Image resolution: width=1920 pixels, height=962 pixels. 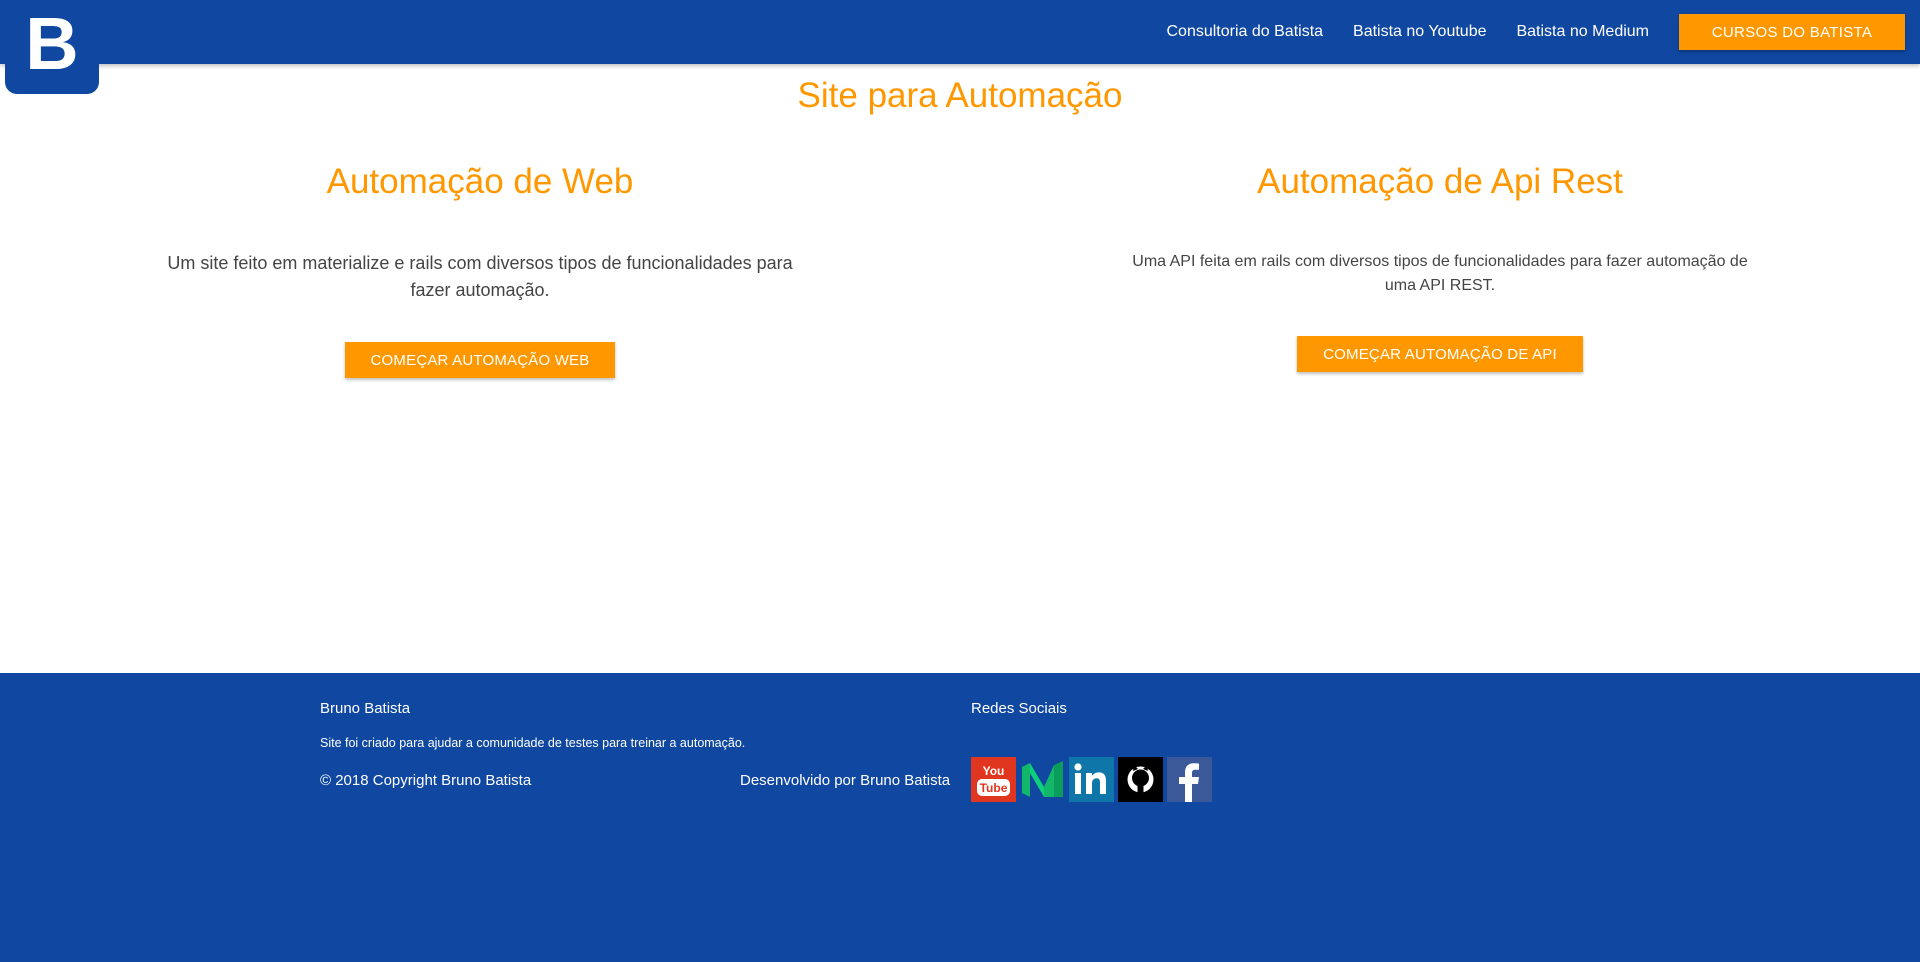 What do you see at coordinates (1189, 779) in the screenshot?
I see `facebook-icon` at bounding box center [1189, 779].